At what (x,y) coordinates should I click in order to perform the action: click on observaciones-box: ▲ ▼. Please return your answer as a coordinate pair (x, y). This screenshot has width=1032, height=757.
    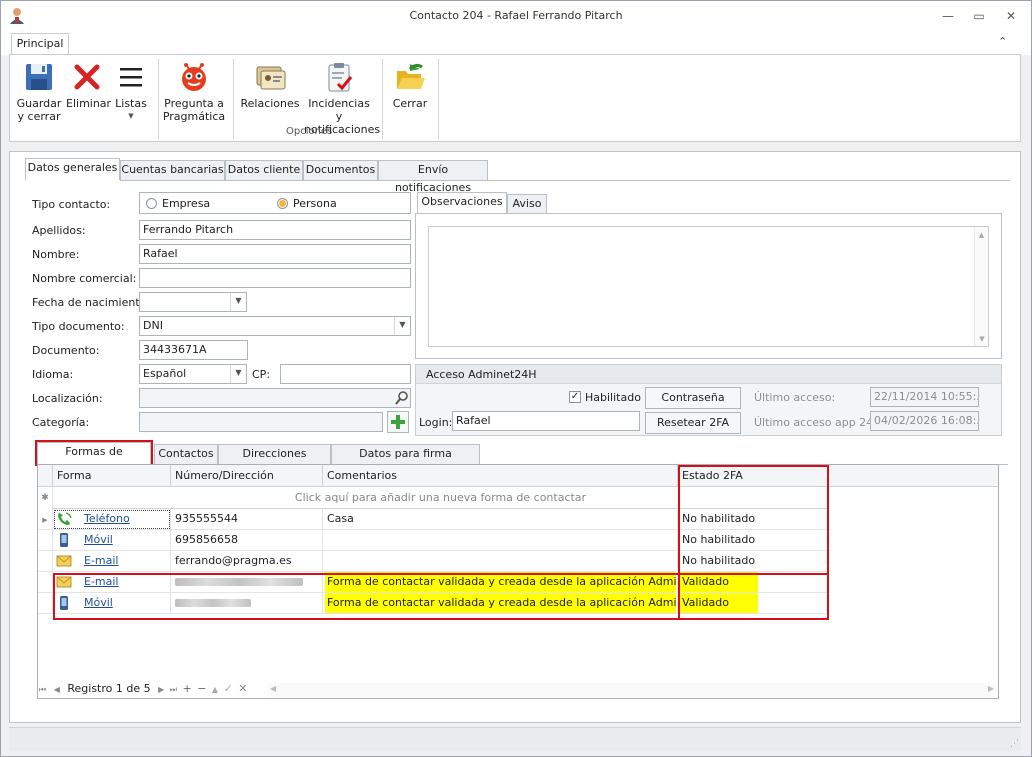
    Looking at the image, I should click on (708, 286).